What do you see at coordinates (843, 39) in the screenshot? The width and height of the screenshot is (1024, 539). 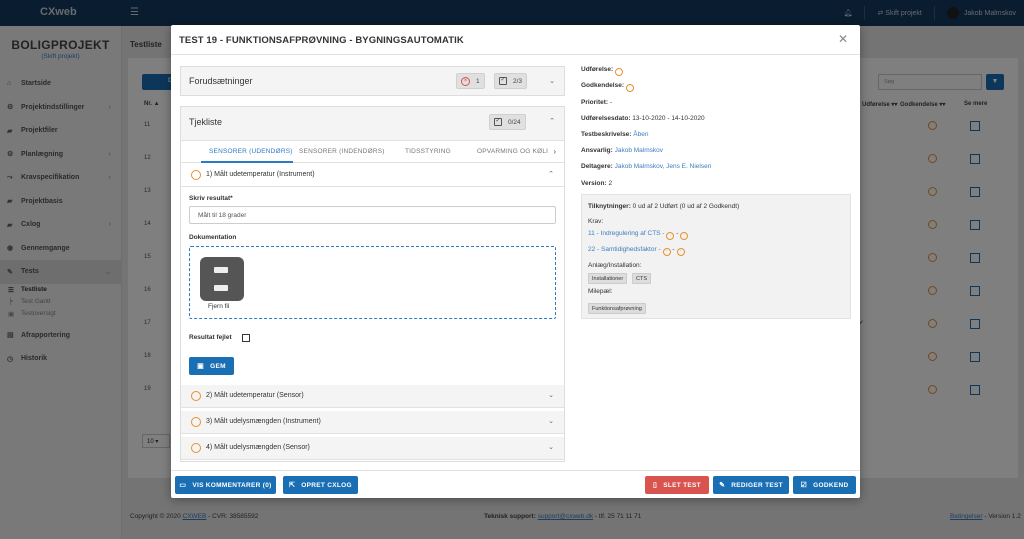 I see `close-icon: ✕` at bounding box center [843, 39].